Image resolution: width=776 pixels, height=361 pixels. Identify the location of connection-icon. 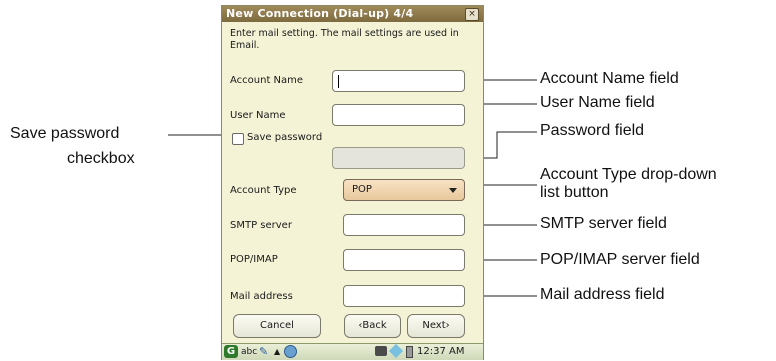
(396, 351).